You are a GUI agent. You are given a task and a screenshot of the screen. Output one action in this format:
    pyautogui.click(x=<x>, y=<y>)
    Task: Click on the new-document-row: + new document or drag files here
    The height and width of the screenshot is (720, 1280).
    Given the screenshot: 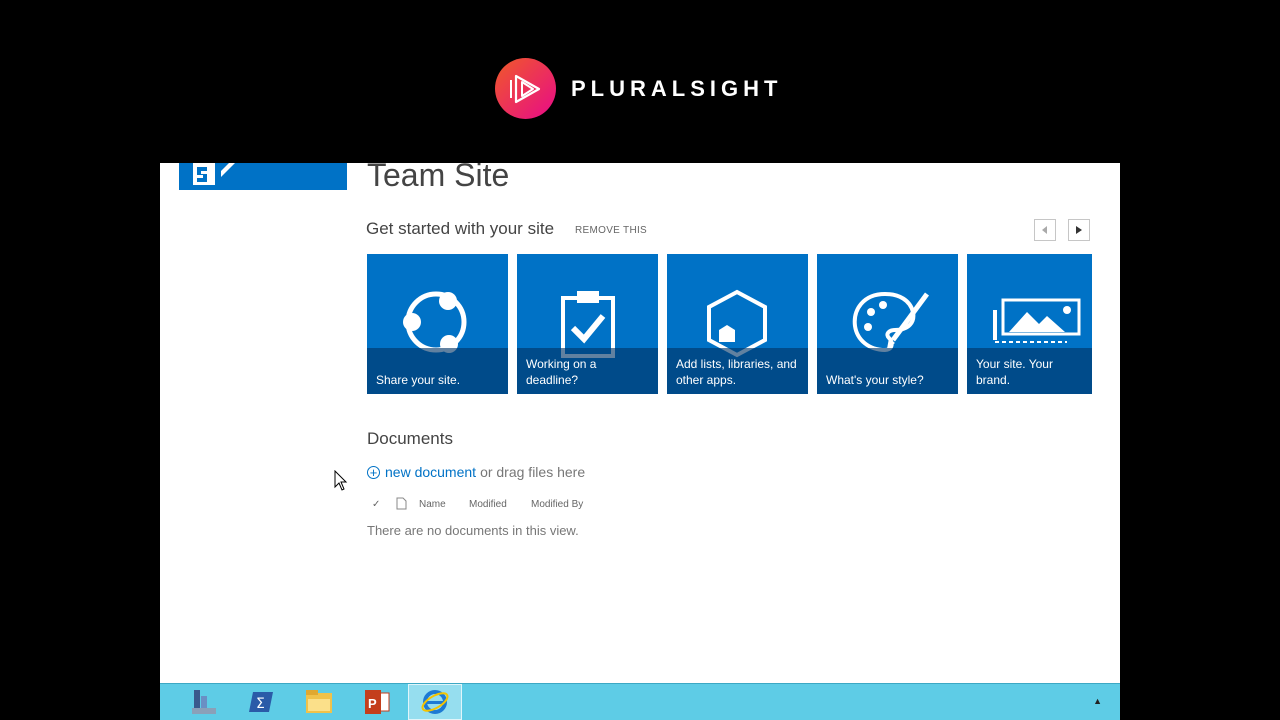 What is the action you would take?
    pyautogui.click(x=476, y=472)
    